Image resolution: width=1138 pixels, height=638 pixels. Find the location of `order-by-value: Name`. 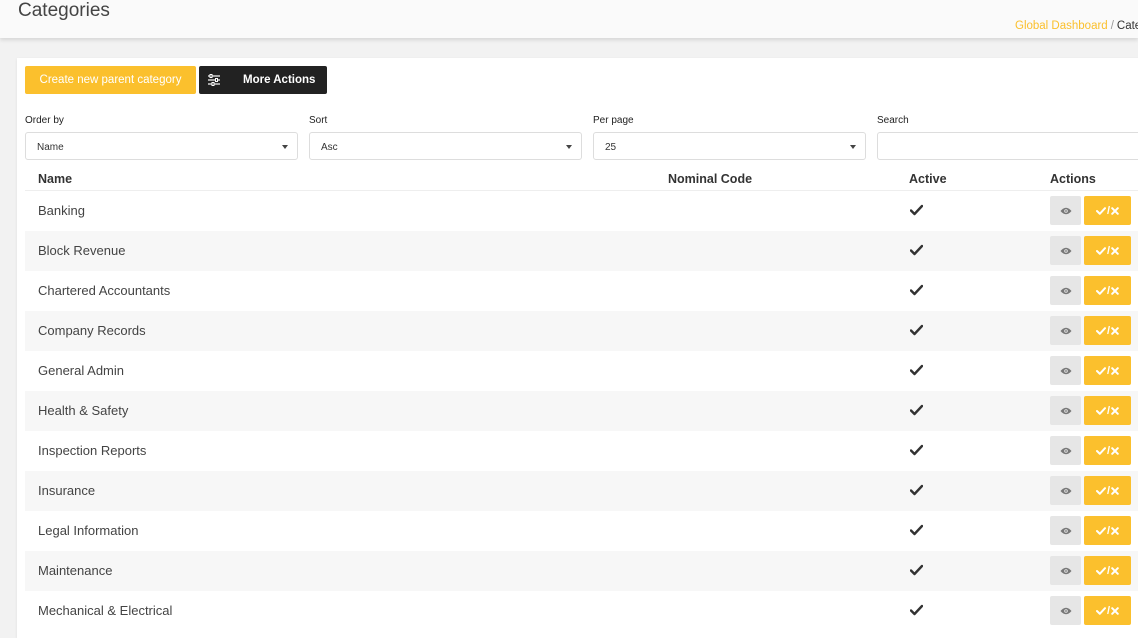

order-by-value: Name is located at coordinates (50, 147).